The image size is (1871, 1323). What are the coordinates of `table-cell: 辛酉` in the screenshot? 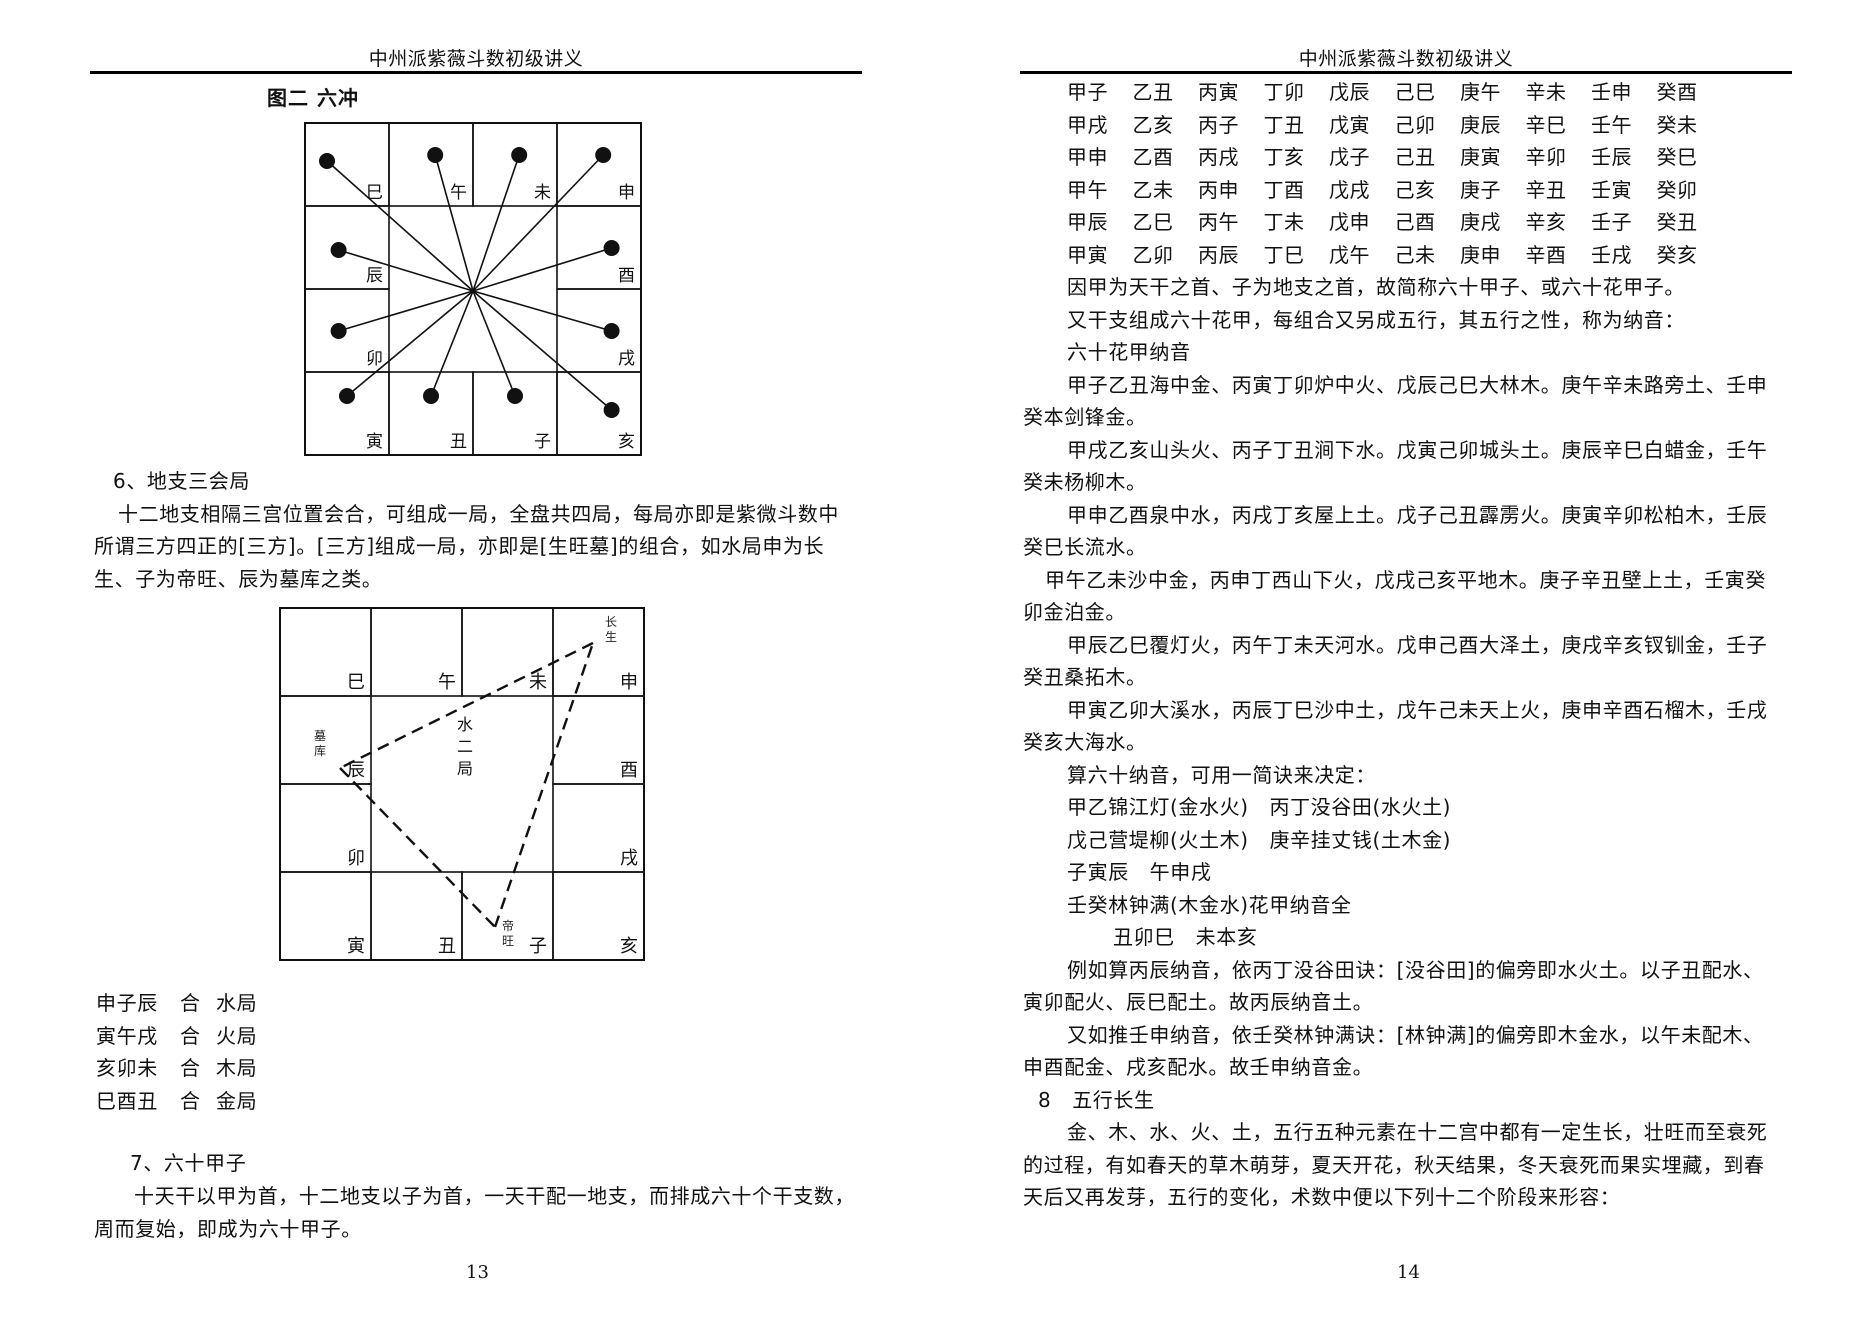 It's located at (1546, 254).